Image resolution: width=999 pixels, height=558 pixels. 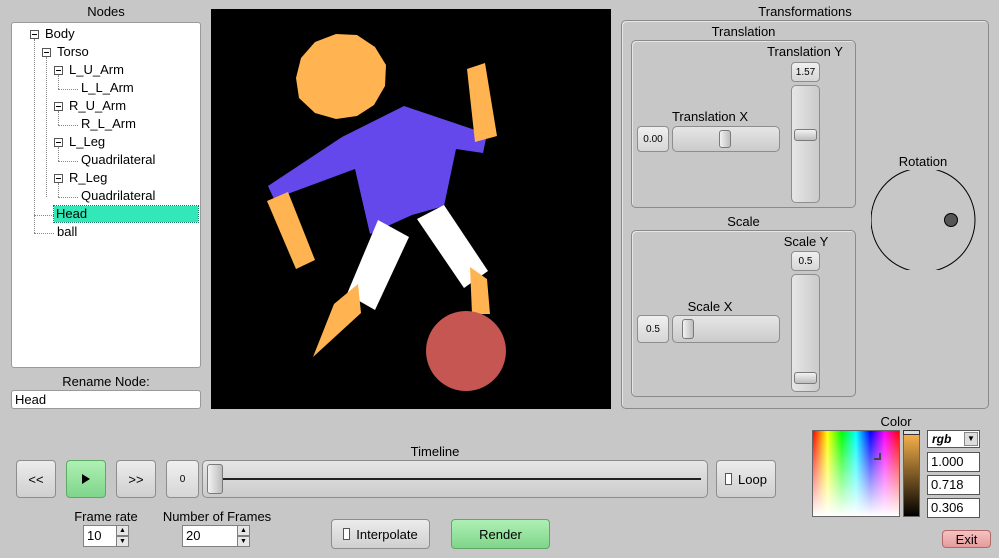 What do you see at coordinates (182, 479) in the screenshot?
I see `frame-value: 0` at bounding box center [182, 479].